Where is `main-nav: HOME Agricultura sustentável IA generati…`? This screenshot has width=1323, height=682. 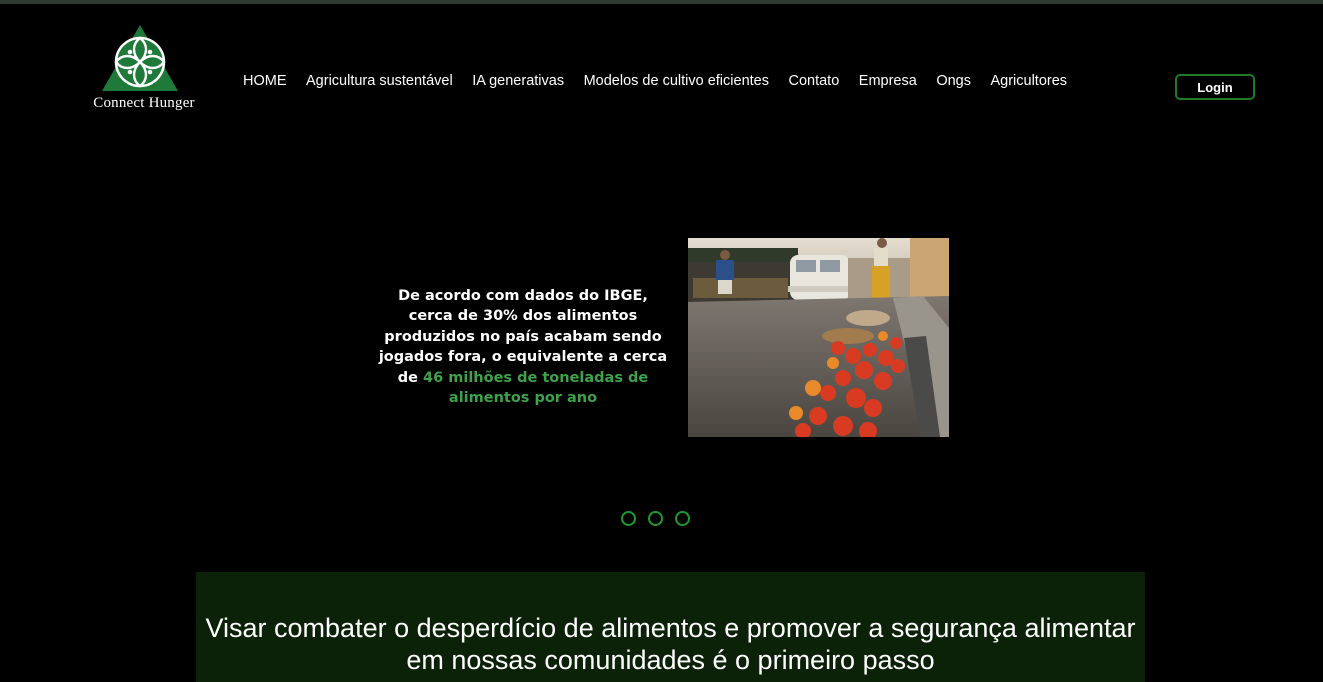
main-nav: HOME Agricultura sustentável IA generati… is located at coordinates (665, 81).